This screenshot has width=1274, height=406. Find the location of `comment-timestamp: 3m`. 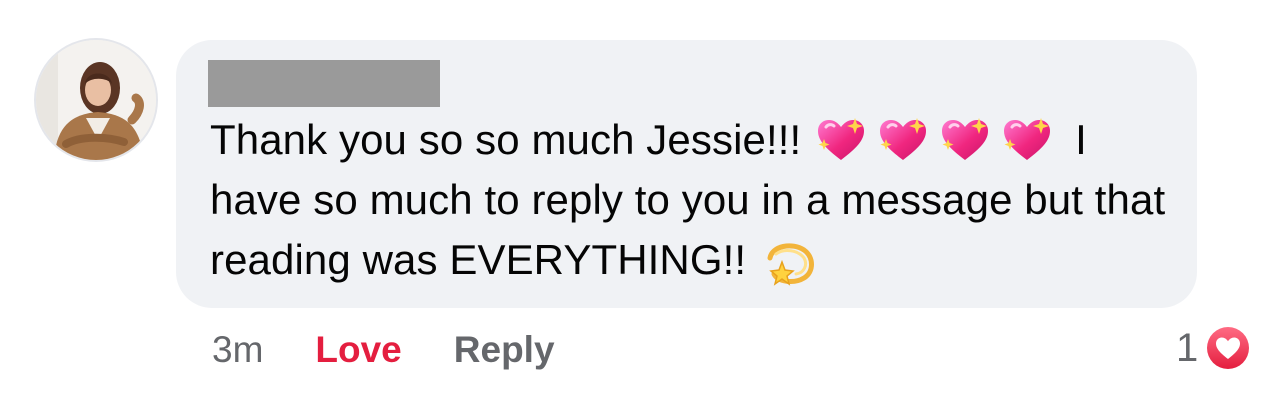

comment-timestamp: 3m is located at coordinates (237, 350).